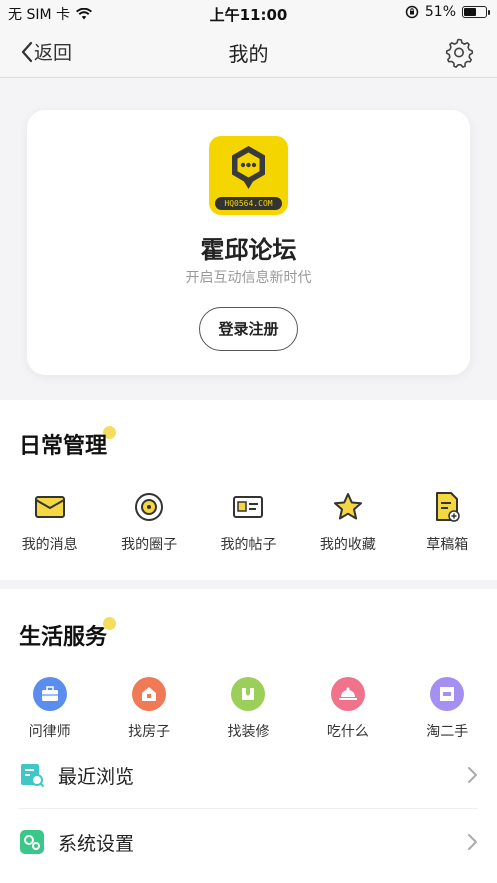  Describe the element at coordinates (248, 13) in the screenshot. I see `status-bar: 无 SIM 卡 上午11:00 51%` at that location.